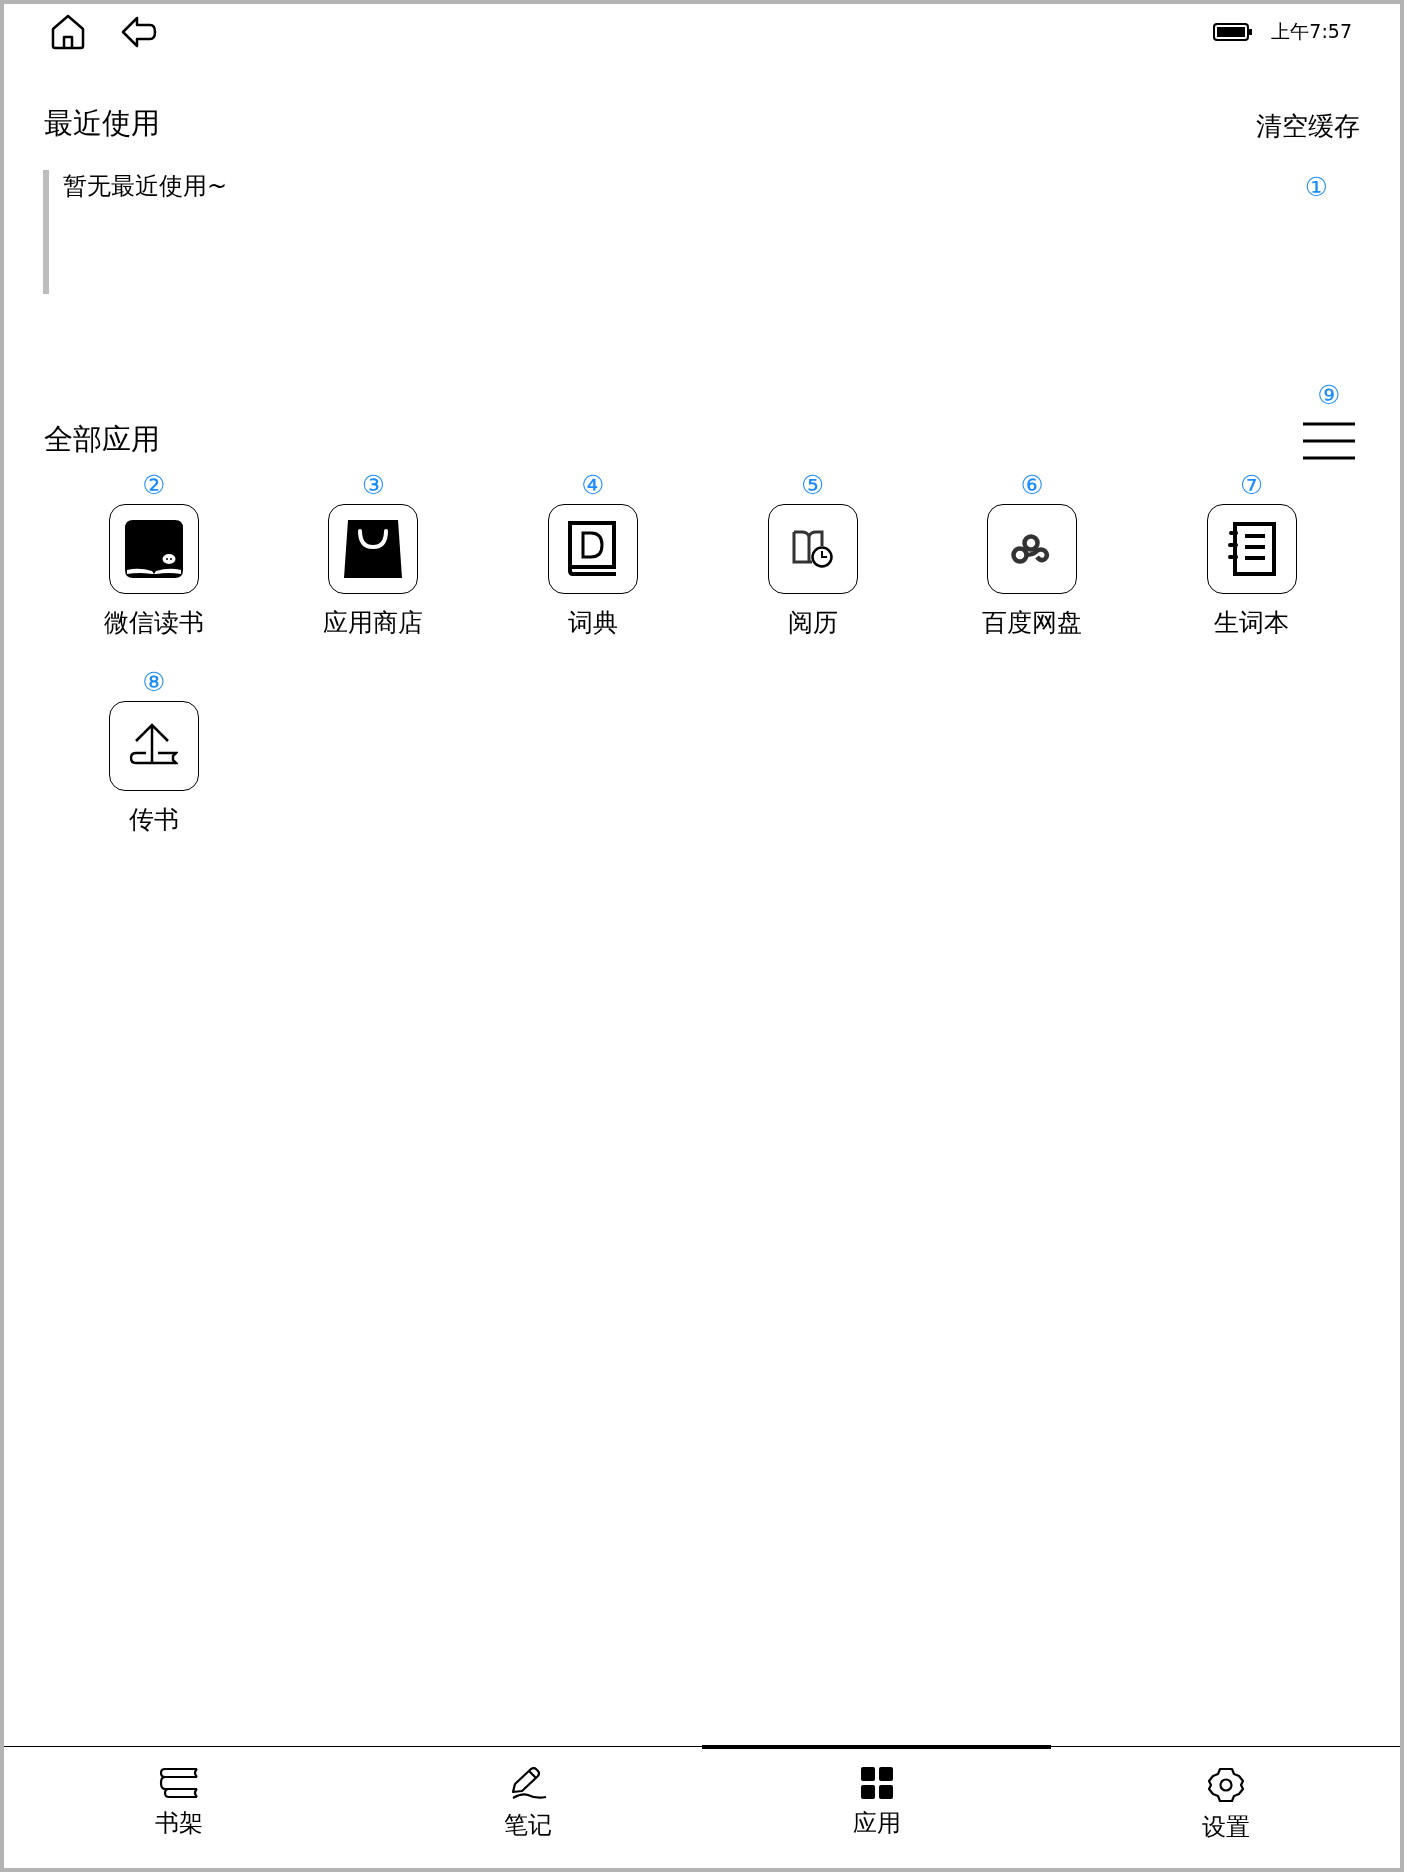 This screenshot has width=1404, height=1872. I want to click on annotation-marker: ⑤, so click(812, 485).